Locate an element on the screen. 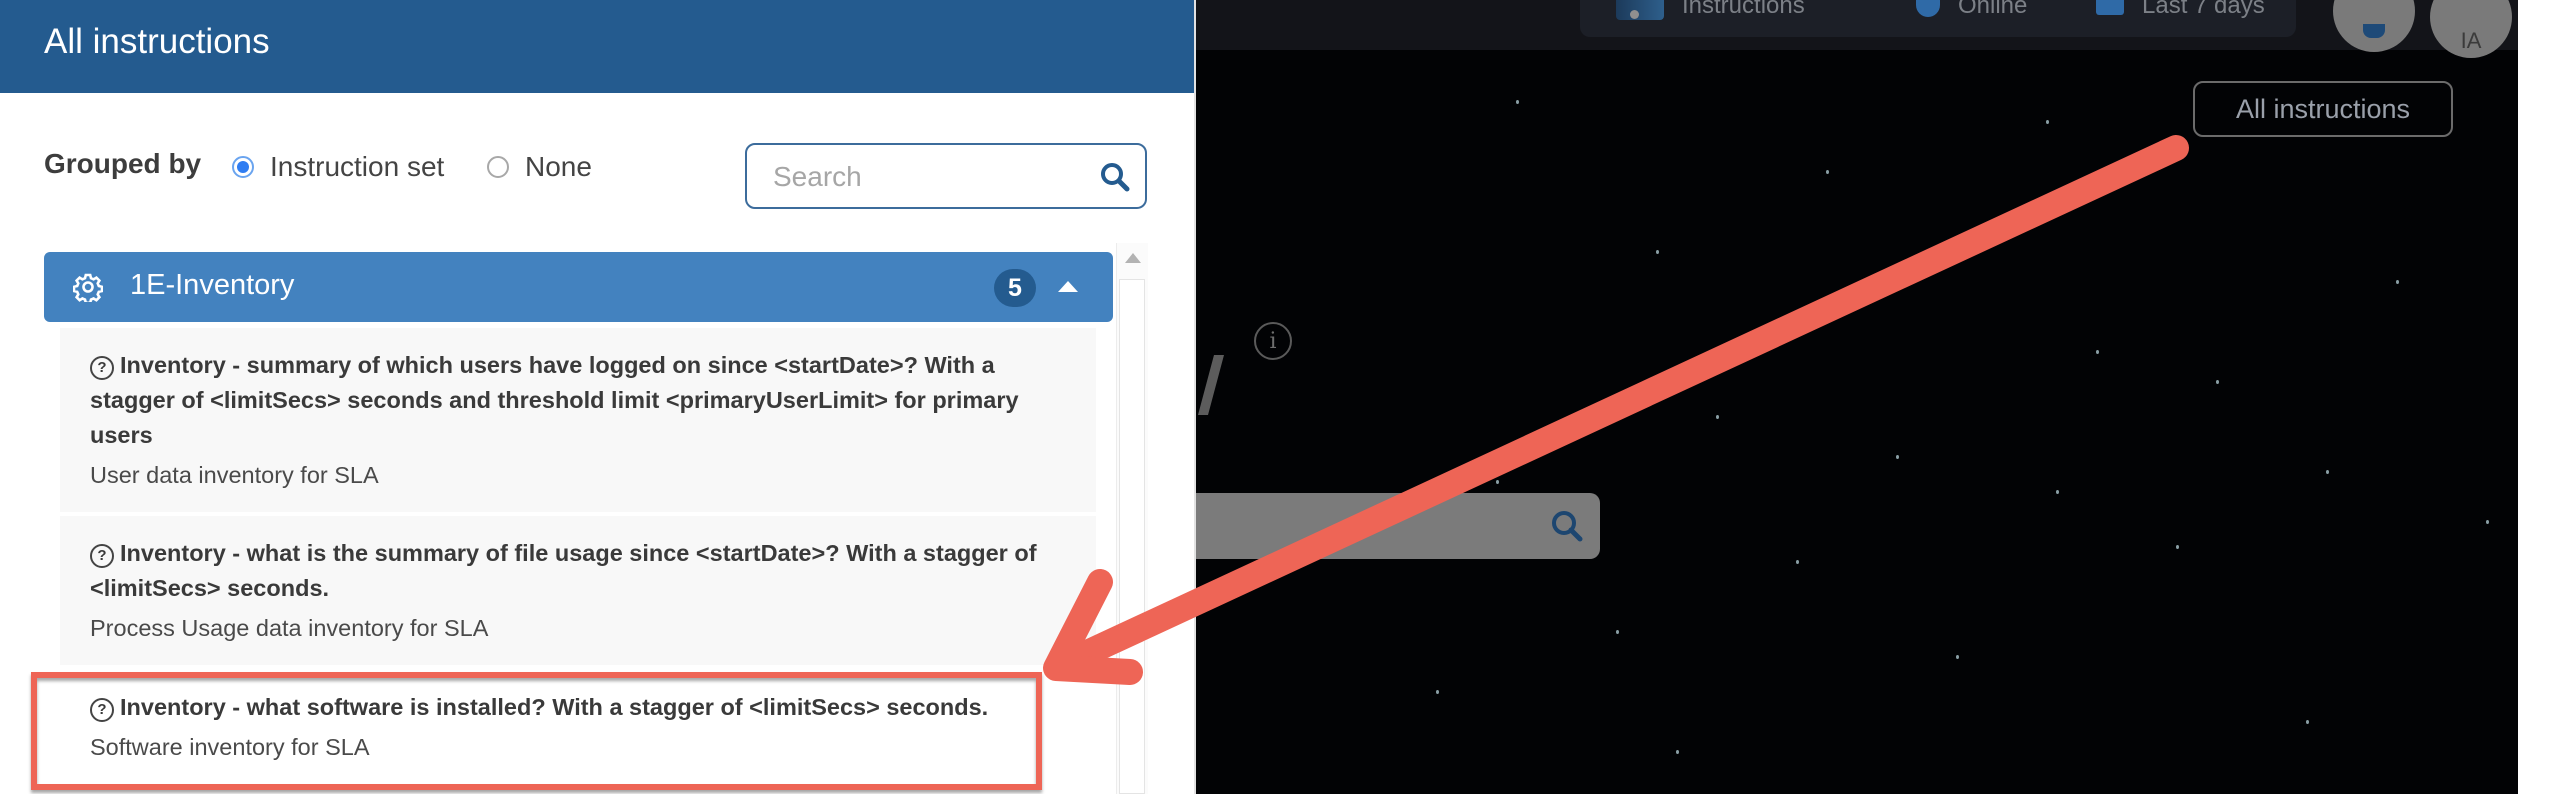 This screenshot has width=2550, height=794. scrollbar is located at coordinates (1132, 518).